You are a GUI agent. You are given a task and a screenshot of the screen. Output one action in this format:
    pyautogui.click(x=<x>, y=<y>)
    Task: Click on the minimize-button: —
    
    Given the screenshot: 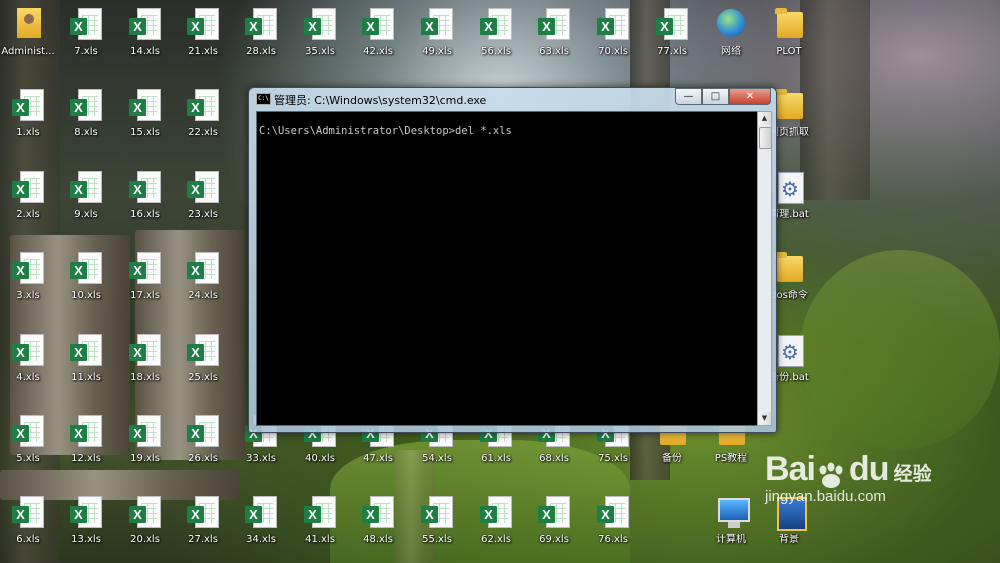 What is the action you would take?
    pyautogui.click(x=688, y=96)
    